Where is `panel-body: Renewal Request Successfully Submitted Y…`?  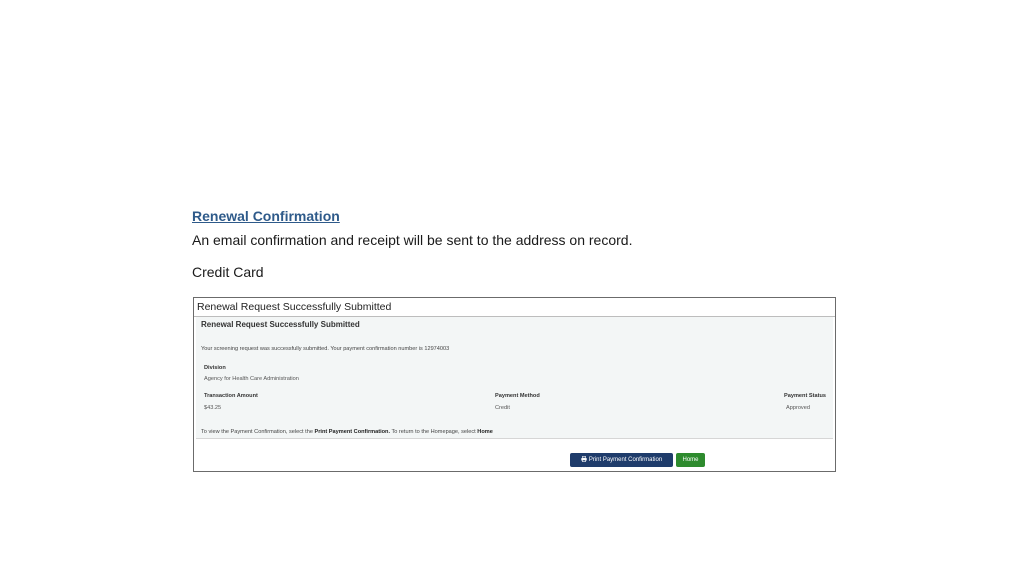 panel-body: Renewal Request Successfully Submitted Y… is located at coordinates (514, 378).